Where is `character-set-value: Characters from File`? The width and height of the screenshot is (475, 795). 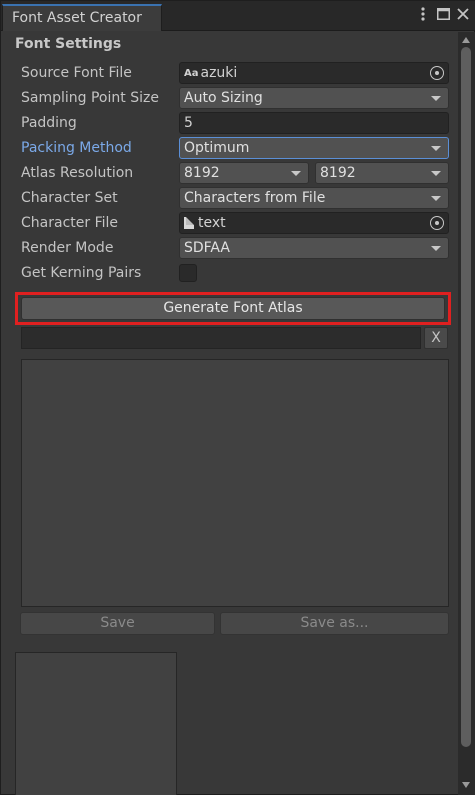
character-set-value: Characters from File is located at coordinates (255, 198).